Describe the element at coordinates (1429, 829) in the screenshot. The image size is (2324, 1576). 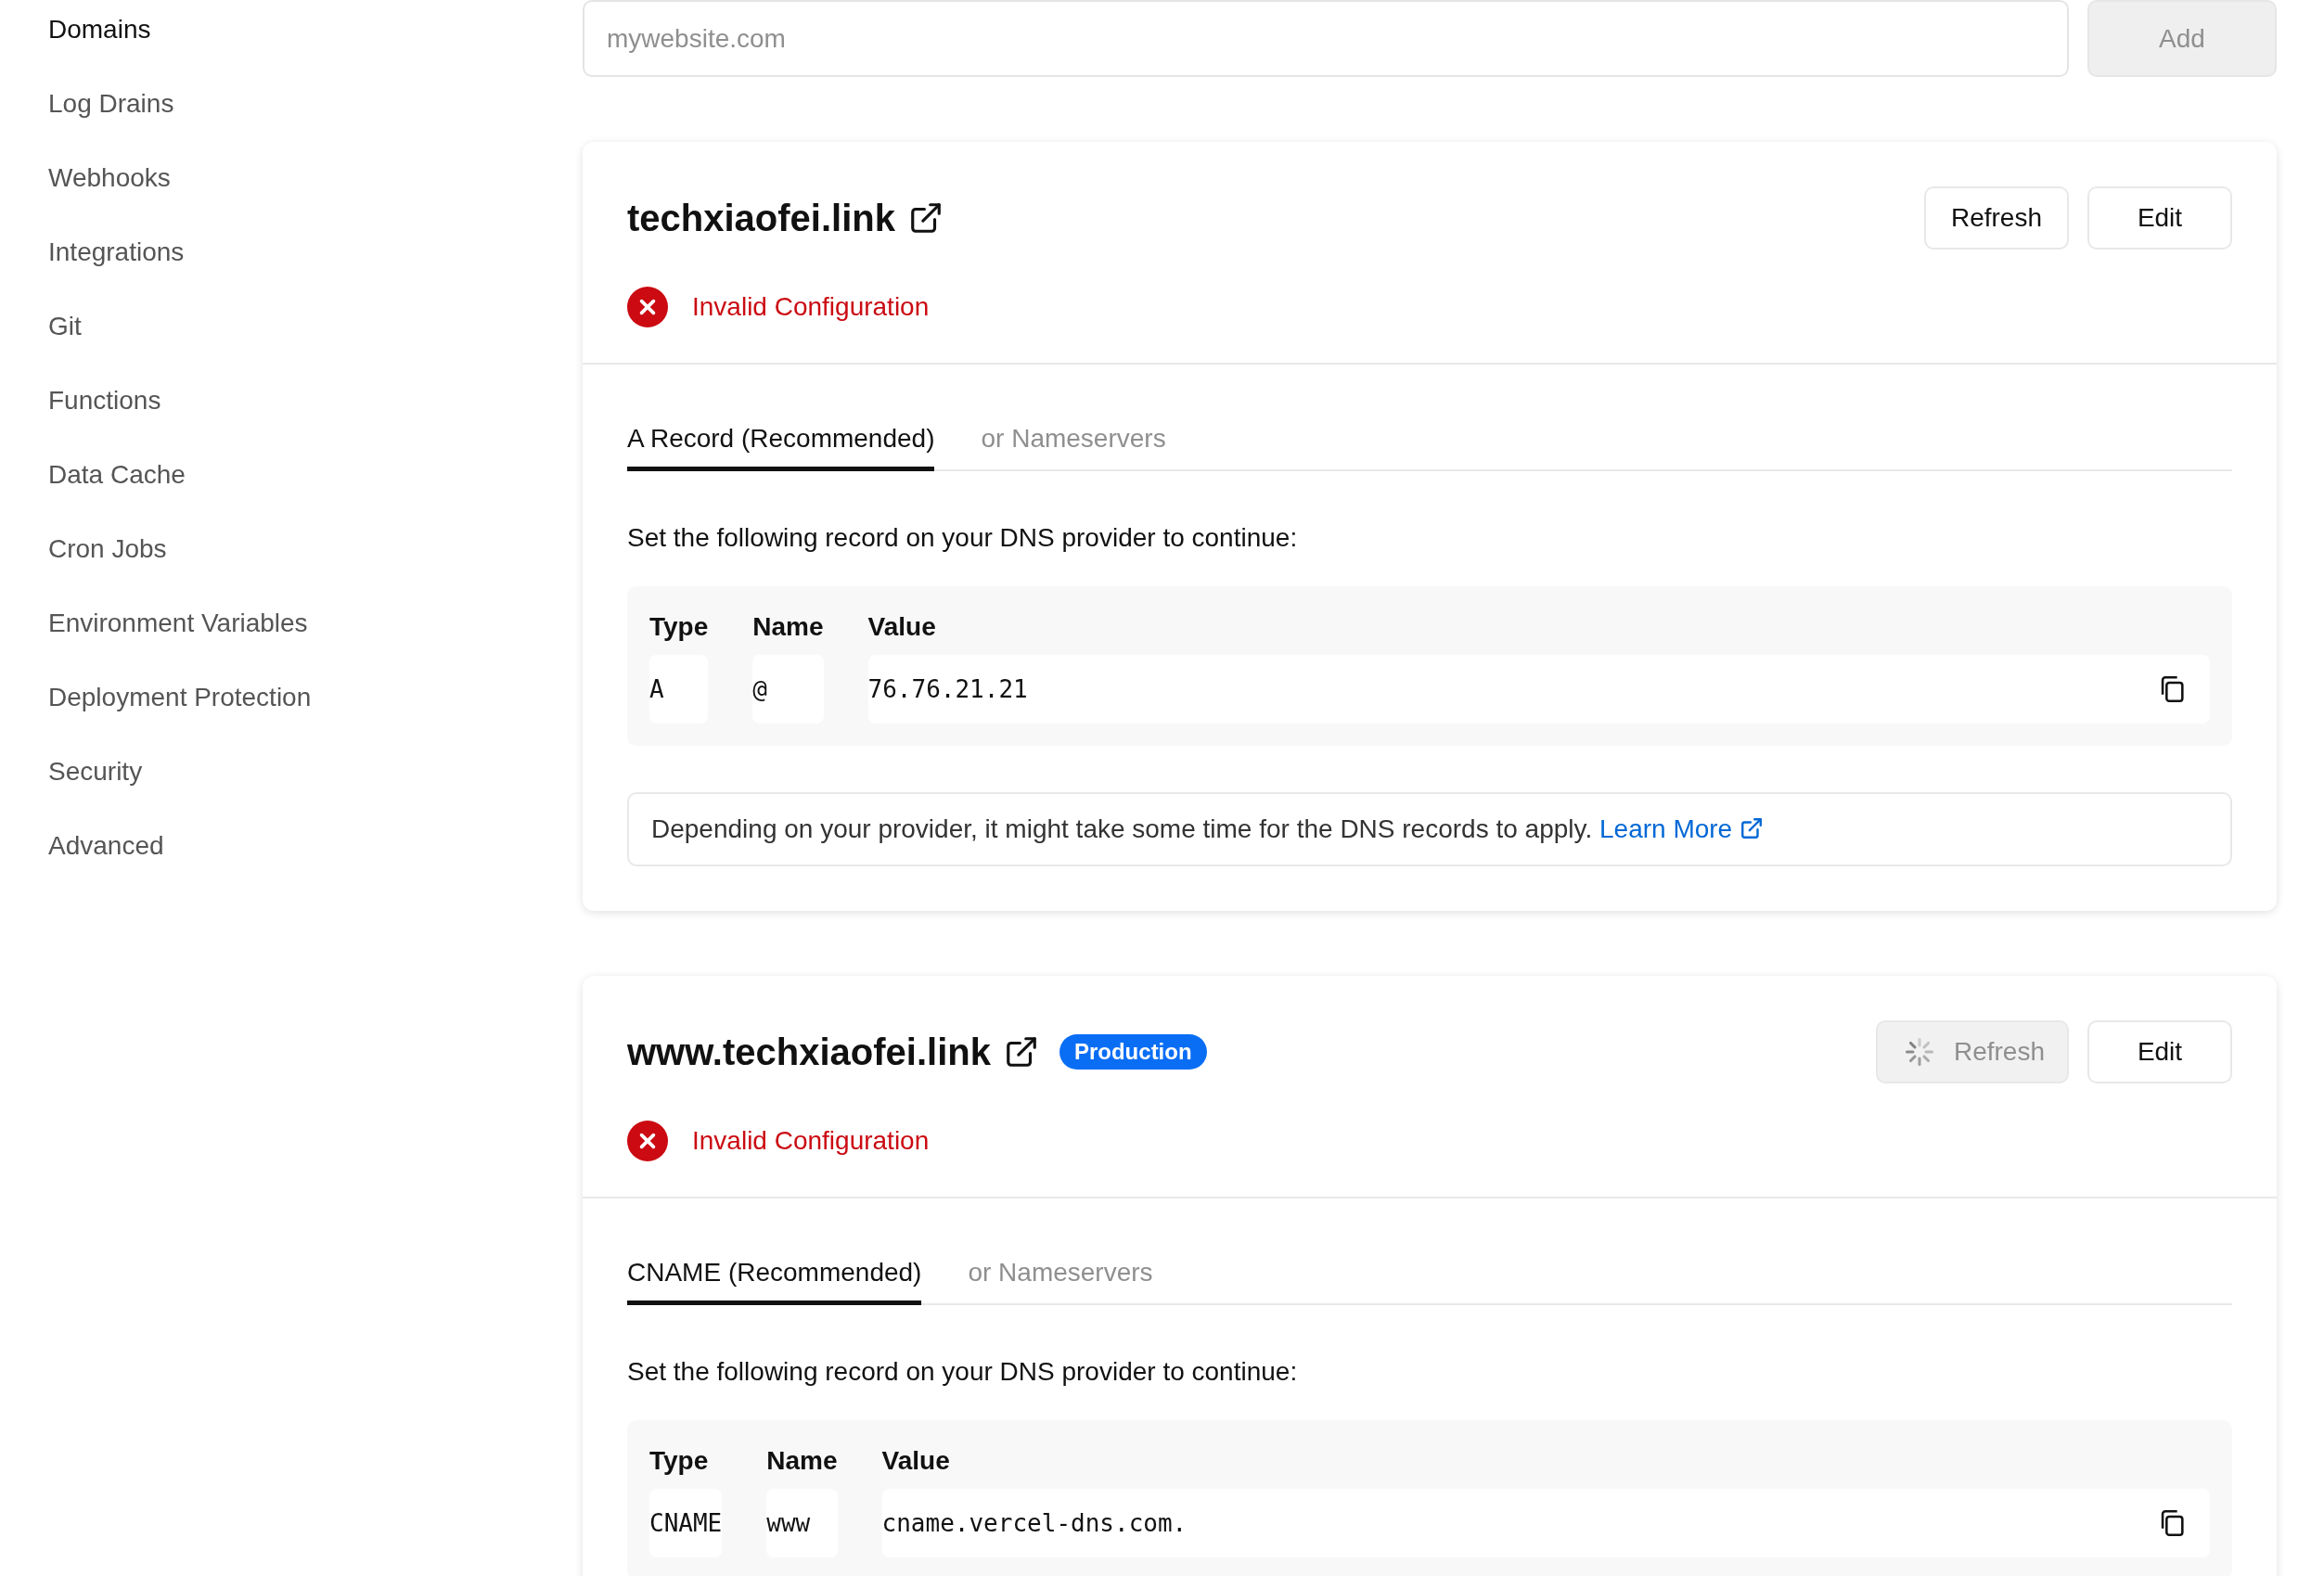
I see `info-text: Depending on your provider, it might take some time for the DNS records to apply. Learn More` at that location.